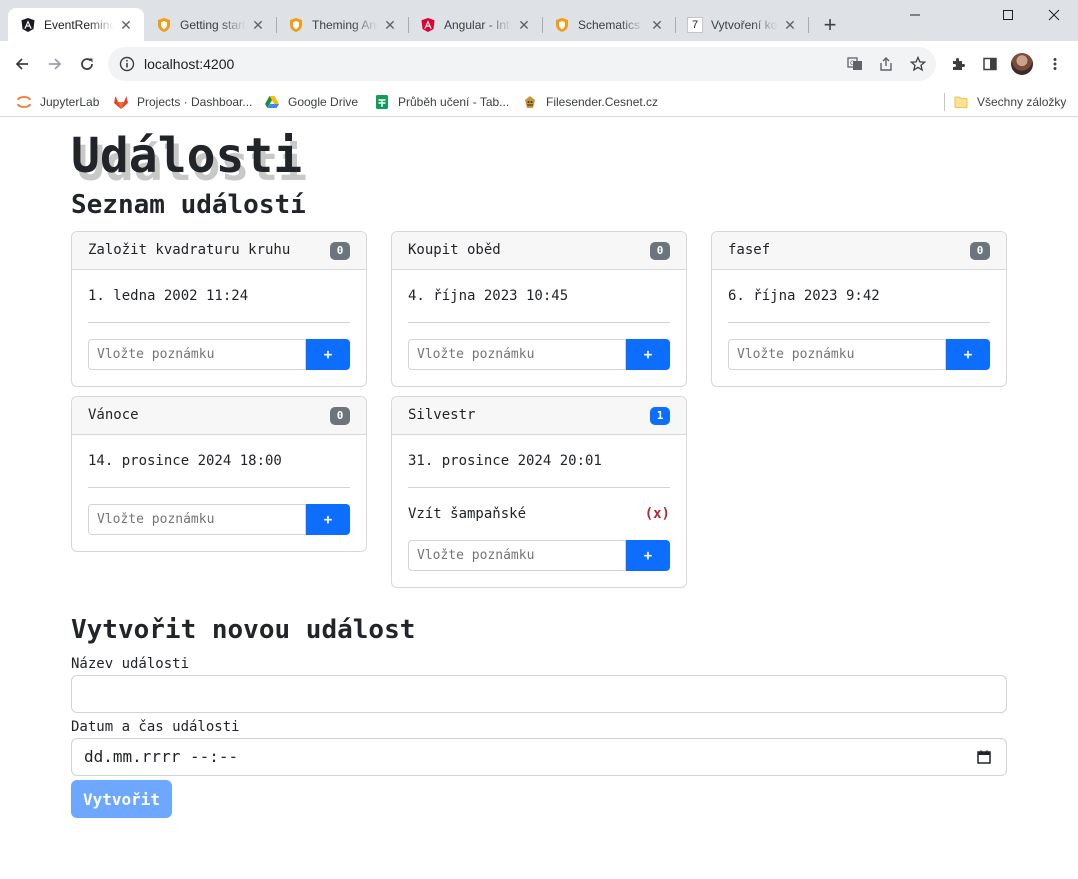 Image resolution: width=1078 pixels, height=879 pixels. I want to click on sheets-icon, so click(382, 102).